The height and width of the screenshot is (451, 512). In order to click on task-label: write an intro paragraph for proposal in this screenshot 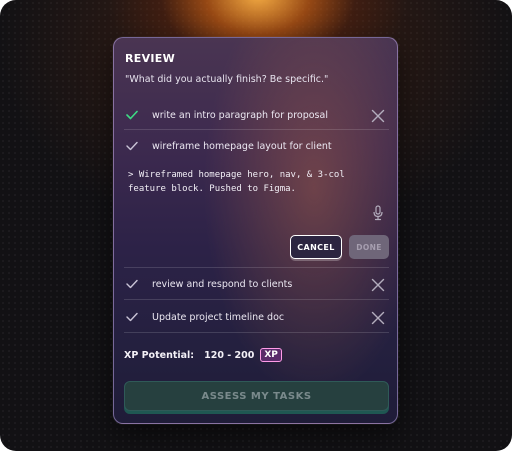, I will do `click(240, 115)`.